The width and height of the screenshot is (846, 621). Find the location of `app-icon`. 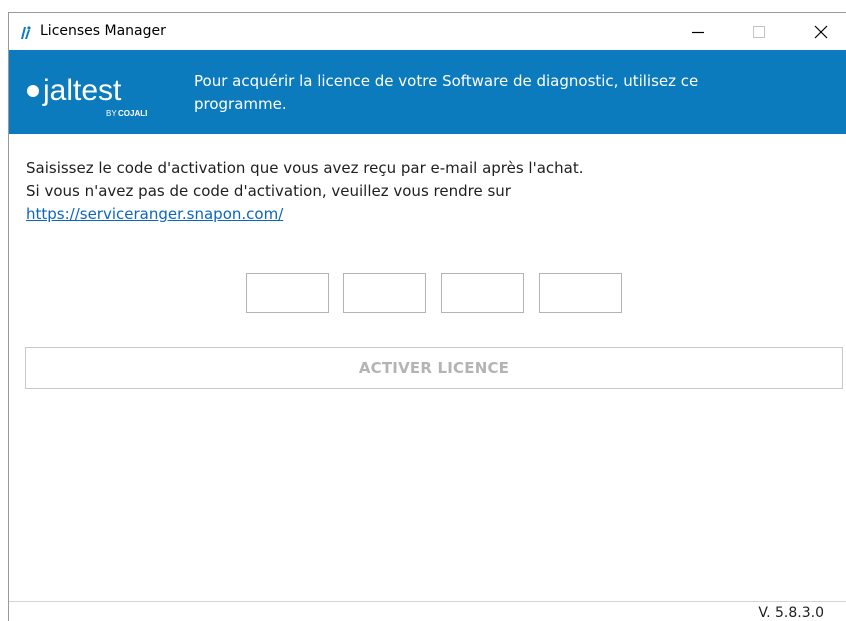

app-icon is located at coordinates (25, 32).